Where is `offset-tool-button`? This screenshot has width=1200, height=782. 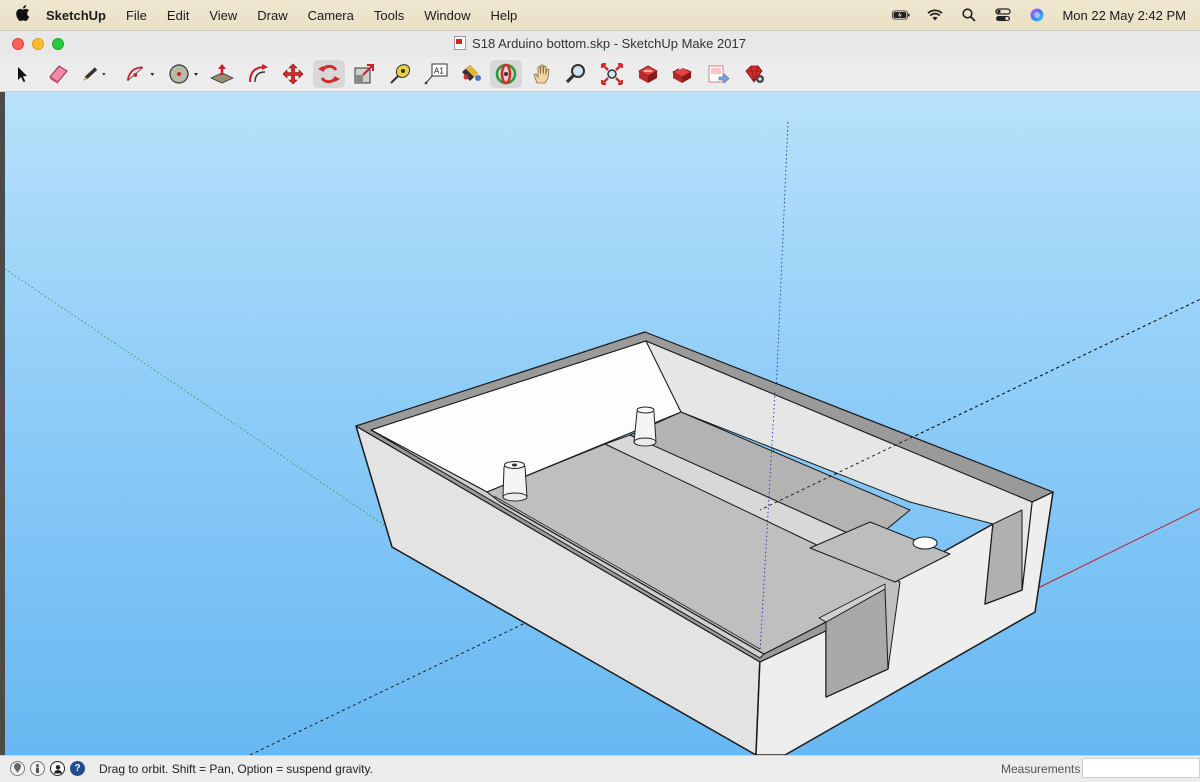 offset-tool-button is located at coordinates (258, 74).